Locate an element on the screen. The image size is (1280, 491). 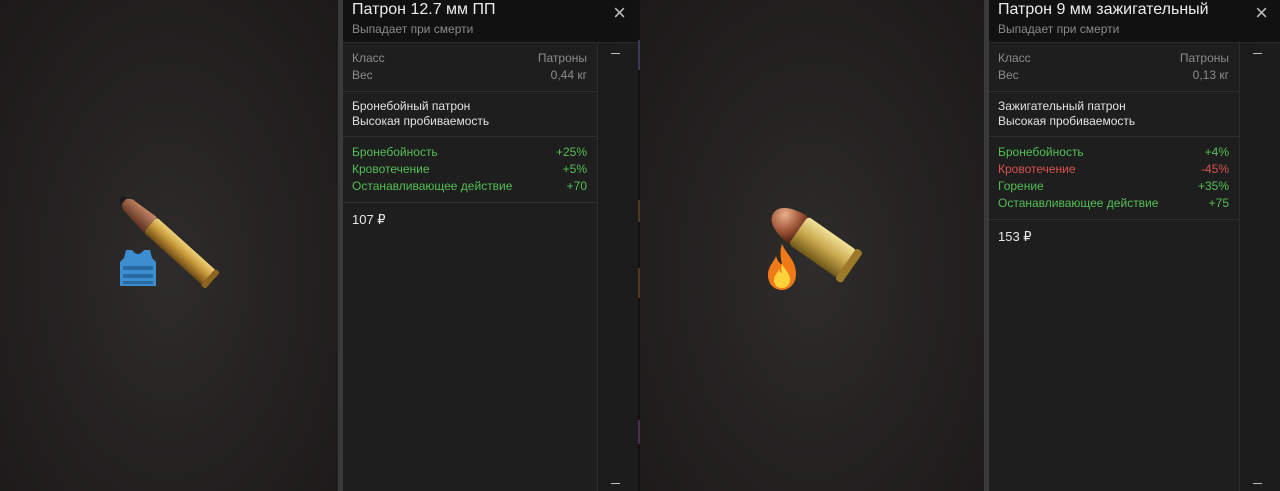
item-title: Патрон 12.7 мм ПП is located at coordinates (424, 9).